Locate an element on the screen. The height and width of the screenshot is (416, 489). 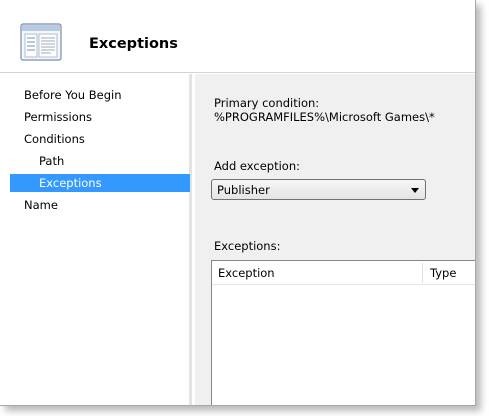
primary-condition-value: %PROGRAMFILES%\Microsoft Games\* is located at coordinates (324, 117).